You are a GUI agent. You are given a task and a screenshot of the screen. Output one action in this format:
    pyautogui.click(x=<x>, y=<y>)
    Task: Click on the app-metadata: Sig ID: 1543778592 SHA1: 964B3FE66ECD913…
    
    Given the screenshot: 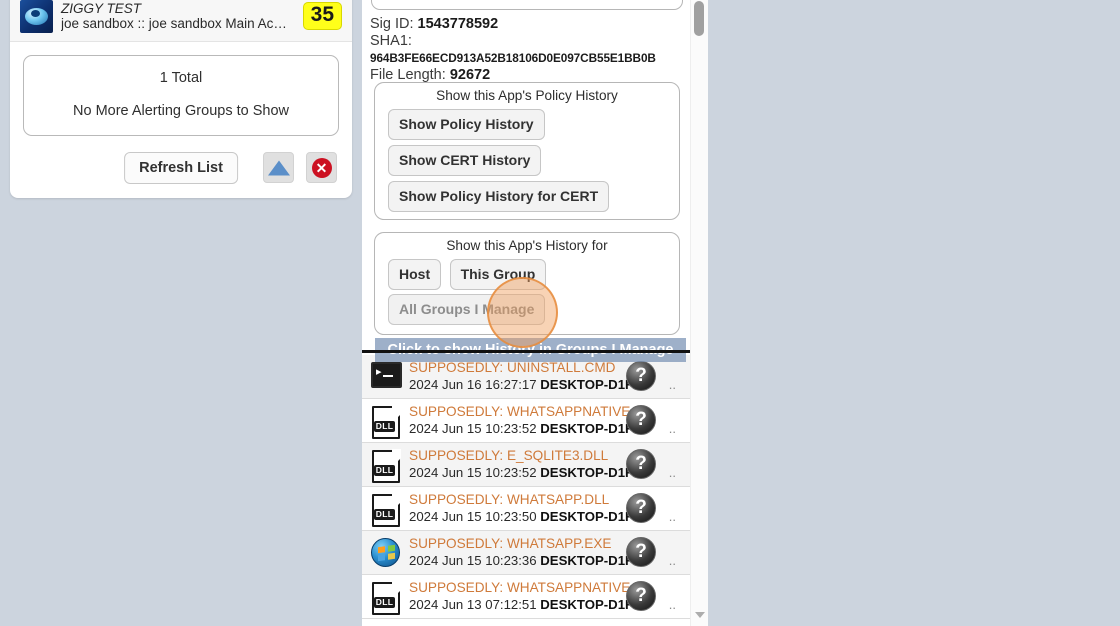 What is the action you would take?
    pyautogui.click(x=531, y=50)
    